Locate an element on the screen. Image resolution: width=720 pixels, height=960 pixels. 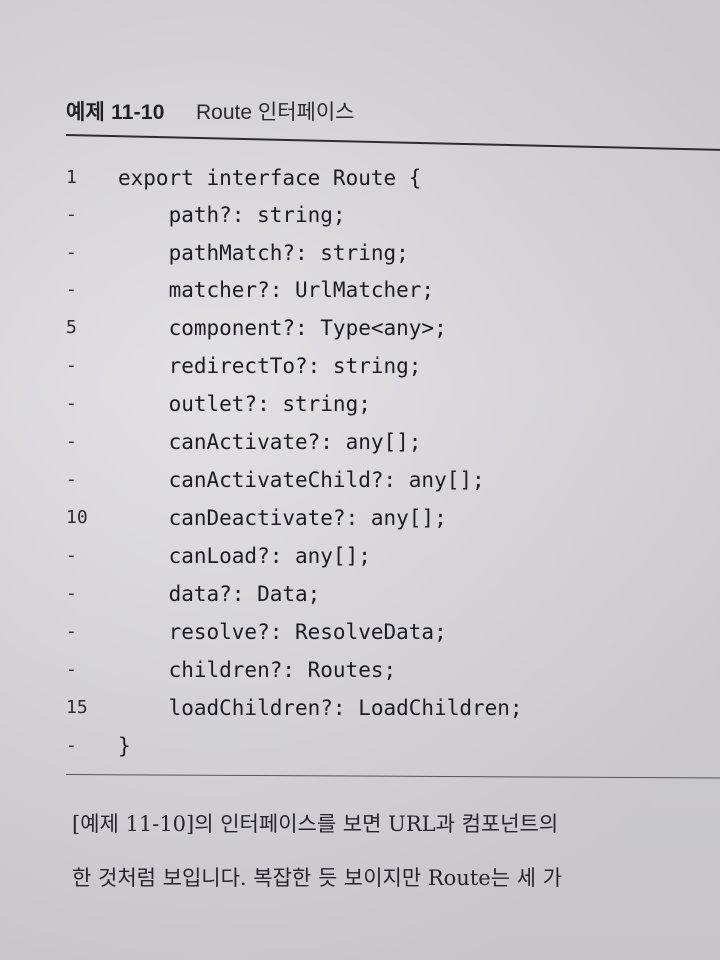
line-code: canActivateChild?: any[]; is located at coordinates (301, 480).